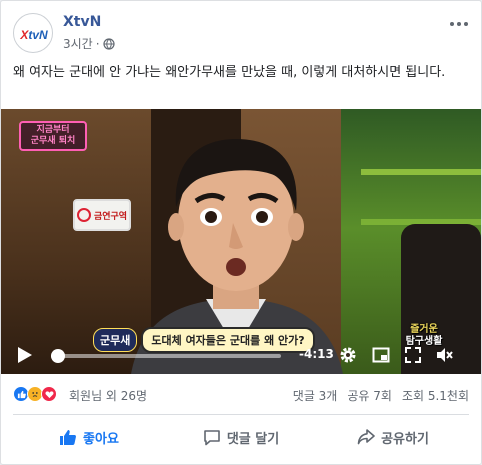  What do you see at coordinates (108, 43) in the screenshot?
I see `globe-icon` at bounding box center [108, 43].